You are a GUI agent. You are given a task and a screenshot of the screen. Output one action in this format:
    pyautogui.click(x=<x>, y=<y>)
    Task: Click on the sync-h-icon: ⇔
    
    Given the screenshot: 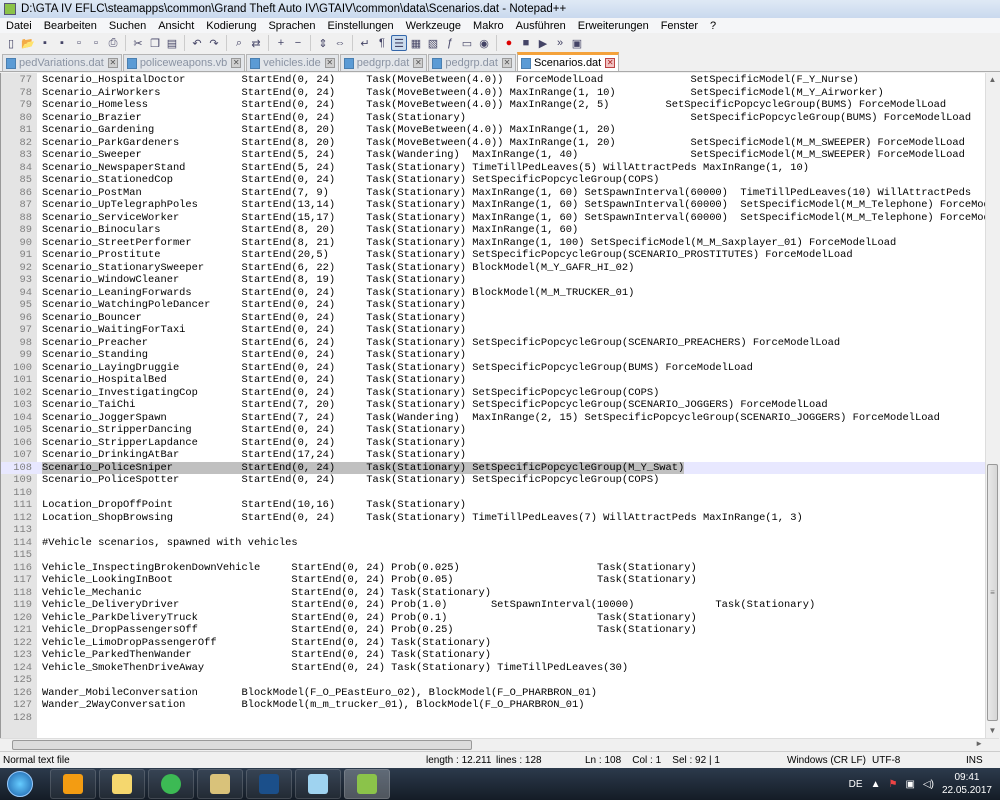 What is the action you would take?
    pyautogui.click(x=340, y=43)
    